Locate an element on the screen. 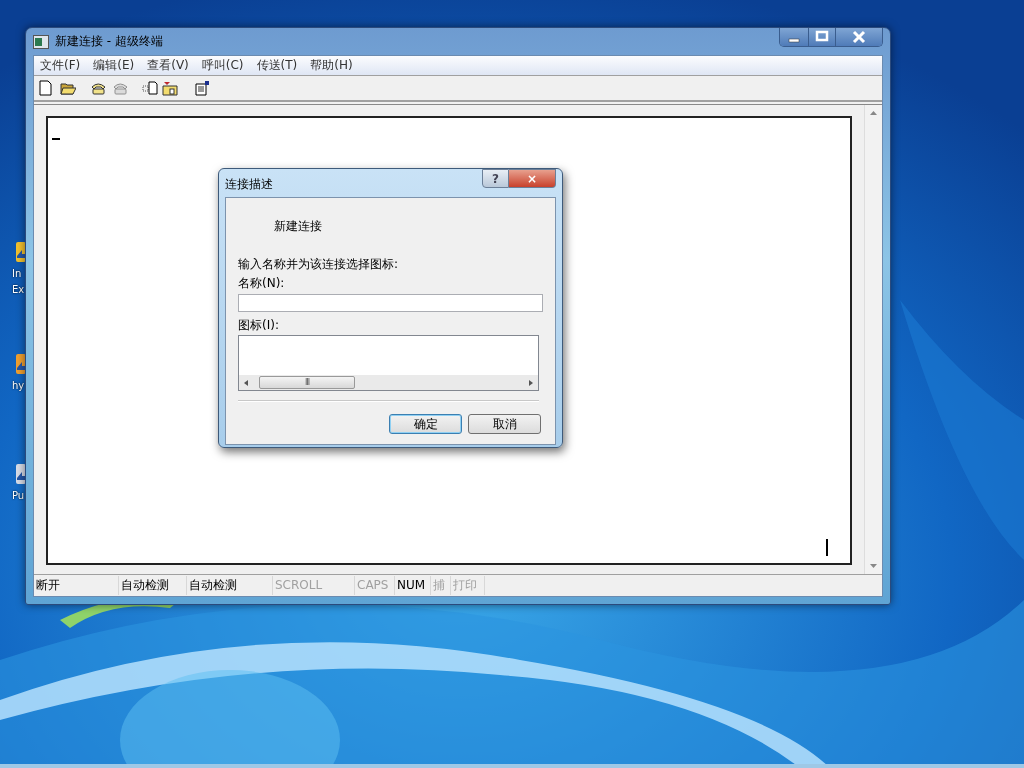 The height and width of the screenshot is (768, 1024). status-cell: 断开 is located at coordinates (76, 585).